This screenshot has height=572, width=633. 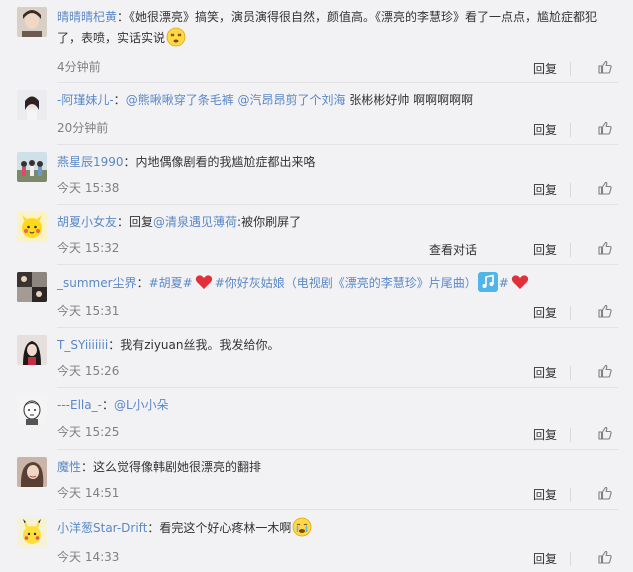 I want to click on comment-time: 20分钟前, so click(x=83, y=128).